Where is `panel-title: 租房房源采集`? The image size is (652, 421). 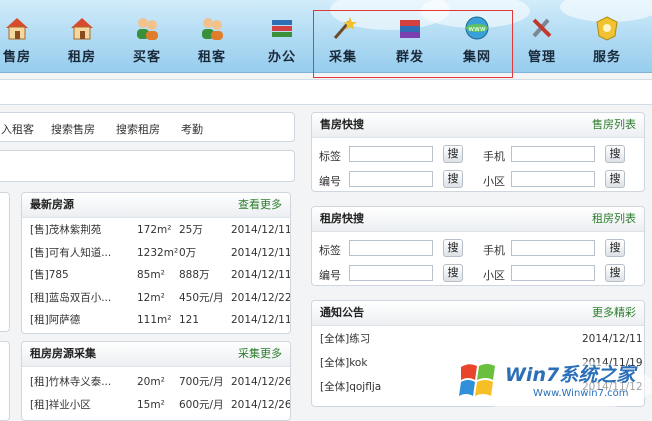 panel-title: 租房房源采集 is located at coordinates (63, 353).